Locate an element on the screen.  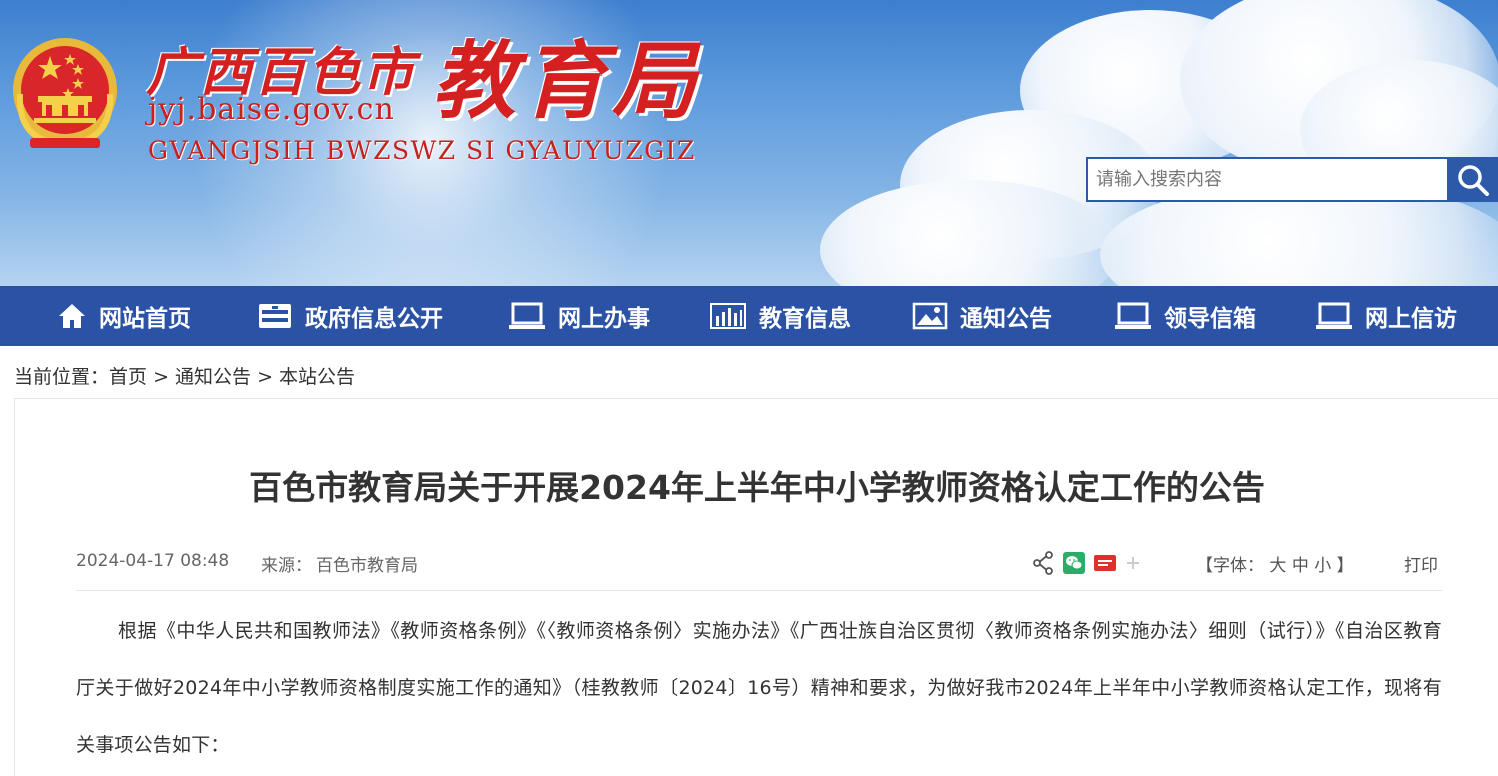
breadcrumb-prefix: 当前位置： is located at coordinates (62, 377).